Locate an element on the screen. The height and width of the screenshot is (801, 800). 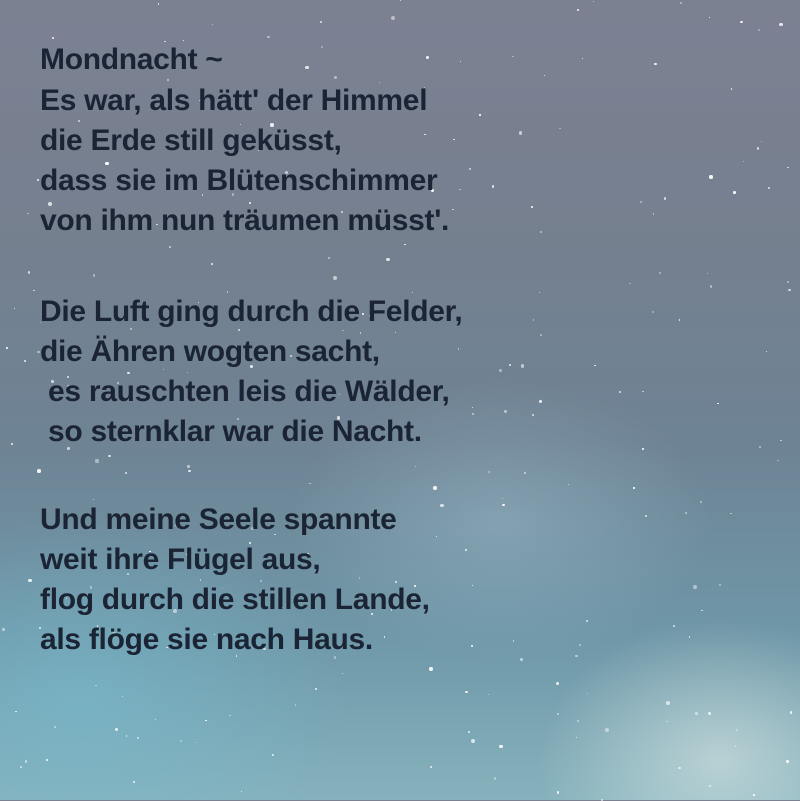
poem-line: es rauschten leis die Wälder, is located at coordinates (245, 391).